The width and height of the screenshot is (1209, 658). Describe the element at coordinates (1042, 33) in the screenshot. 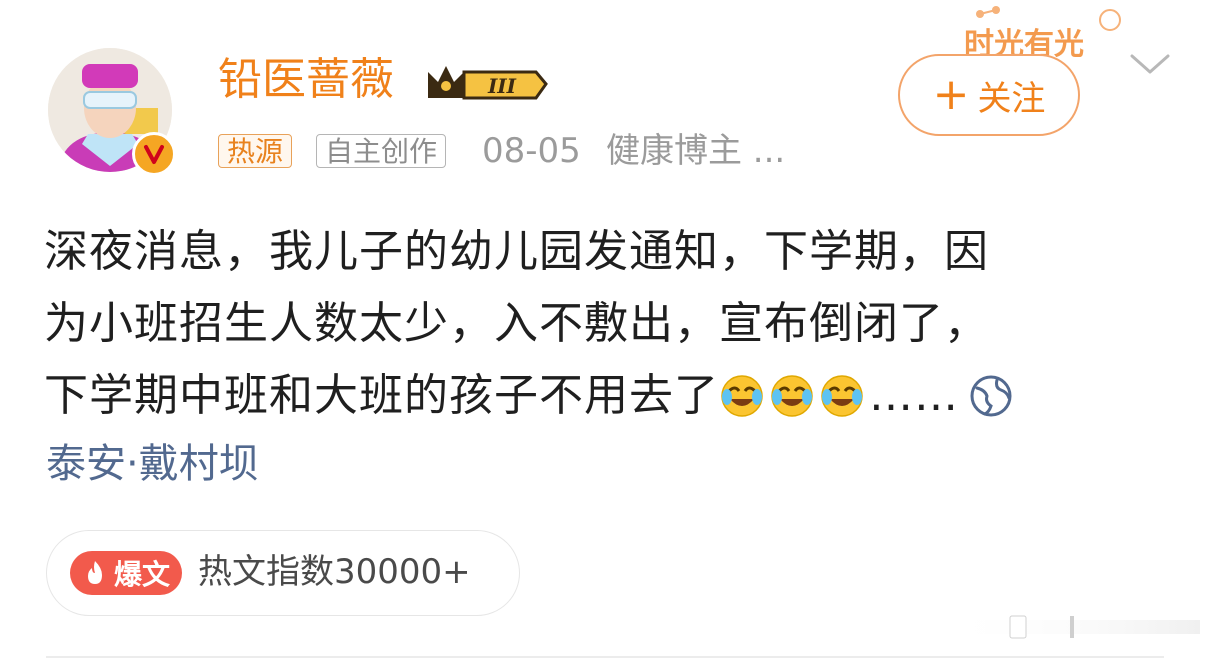

I see `watermark-logo: 时光有光` at that location.